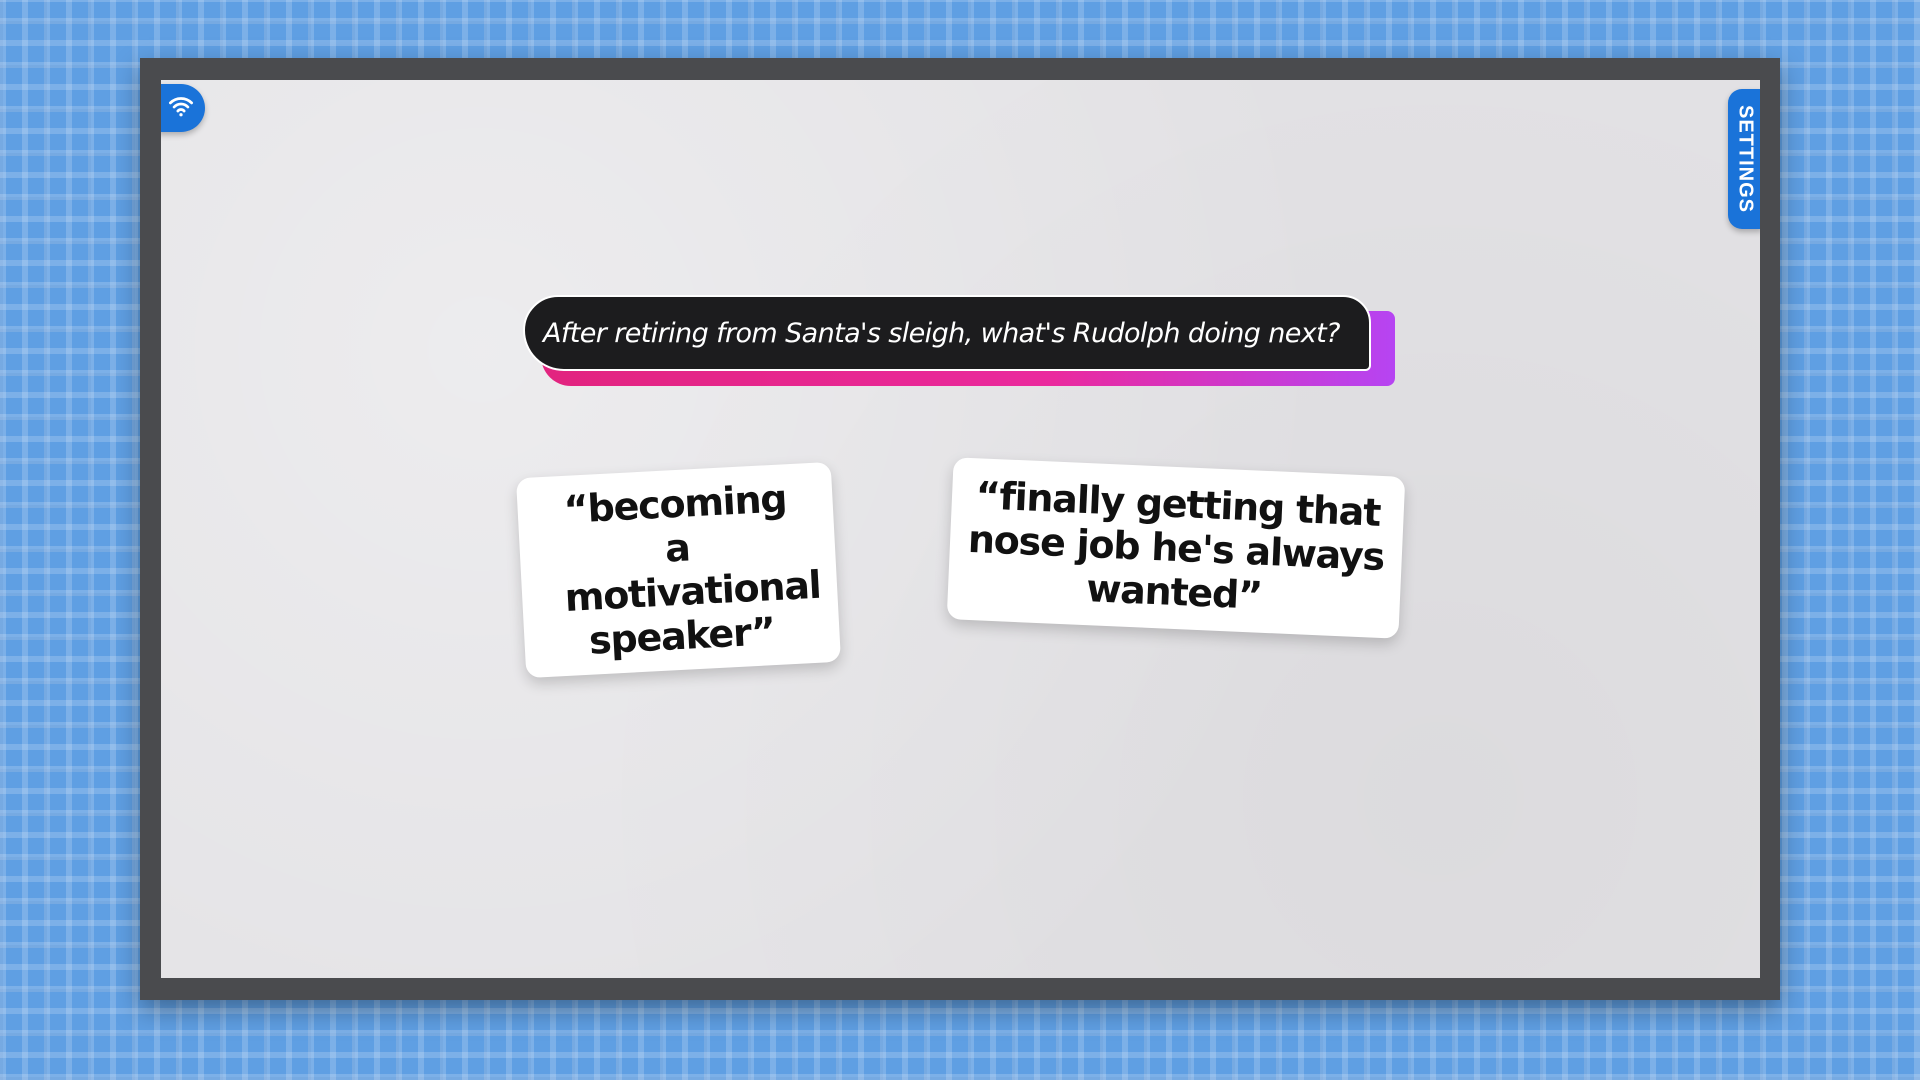 The width and height of the screenshot is (1920, 1080). I want to click on settings-label: SETTINGS, so click(1745, 159).